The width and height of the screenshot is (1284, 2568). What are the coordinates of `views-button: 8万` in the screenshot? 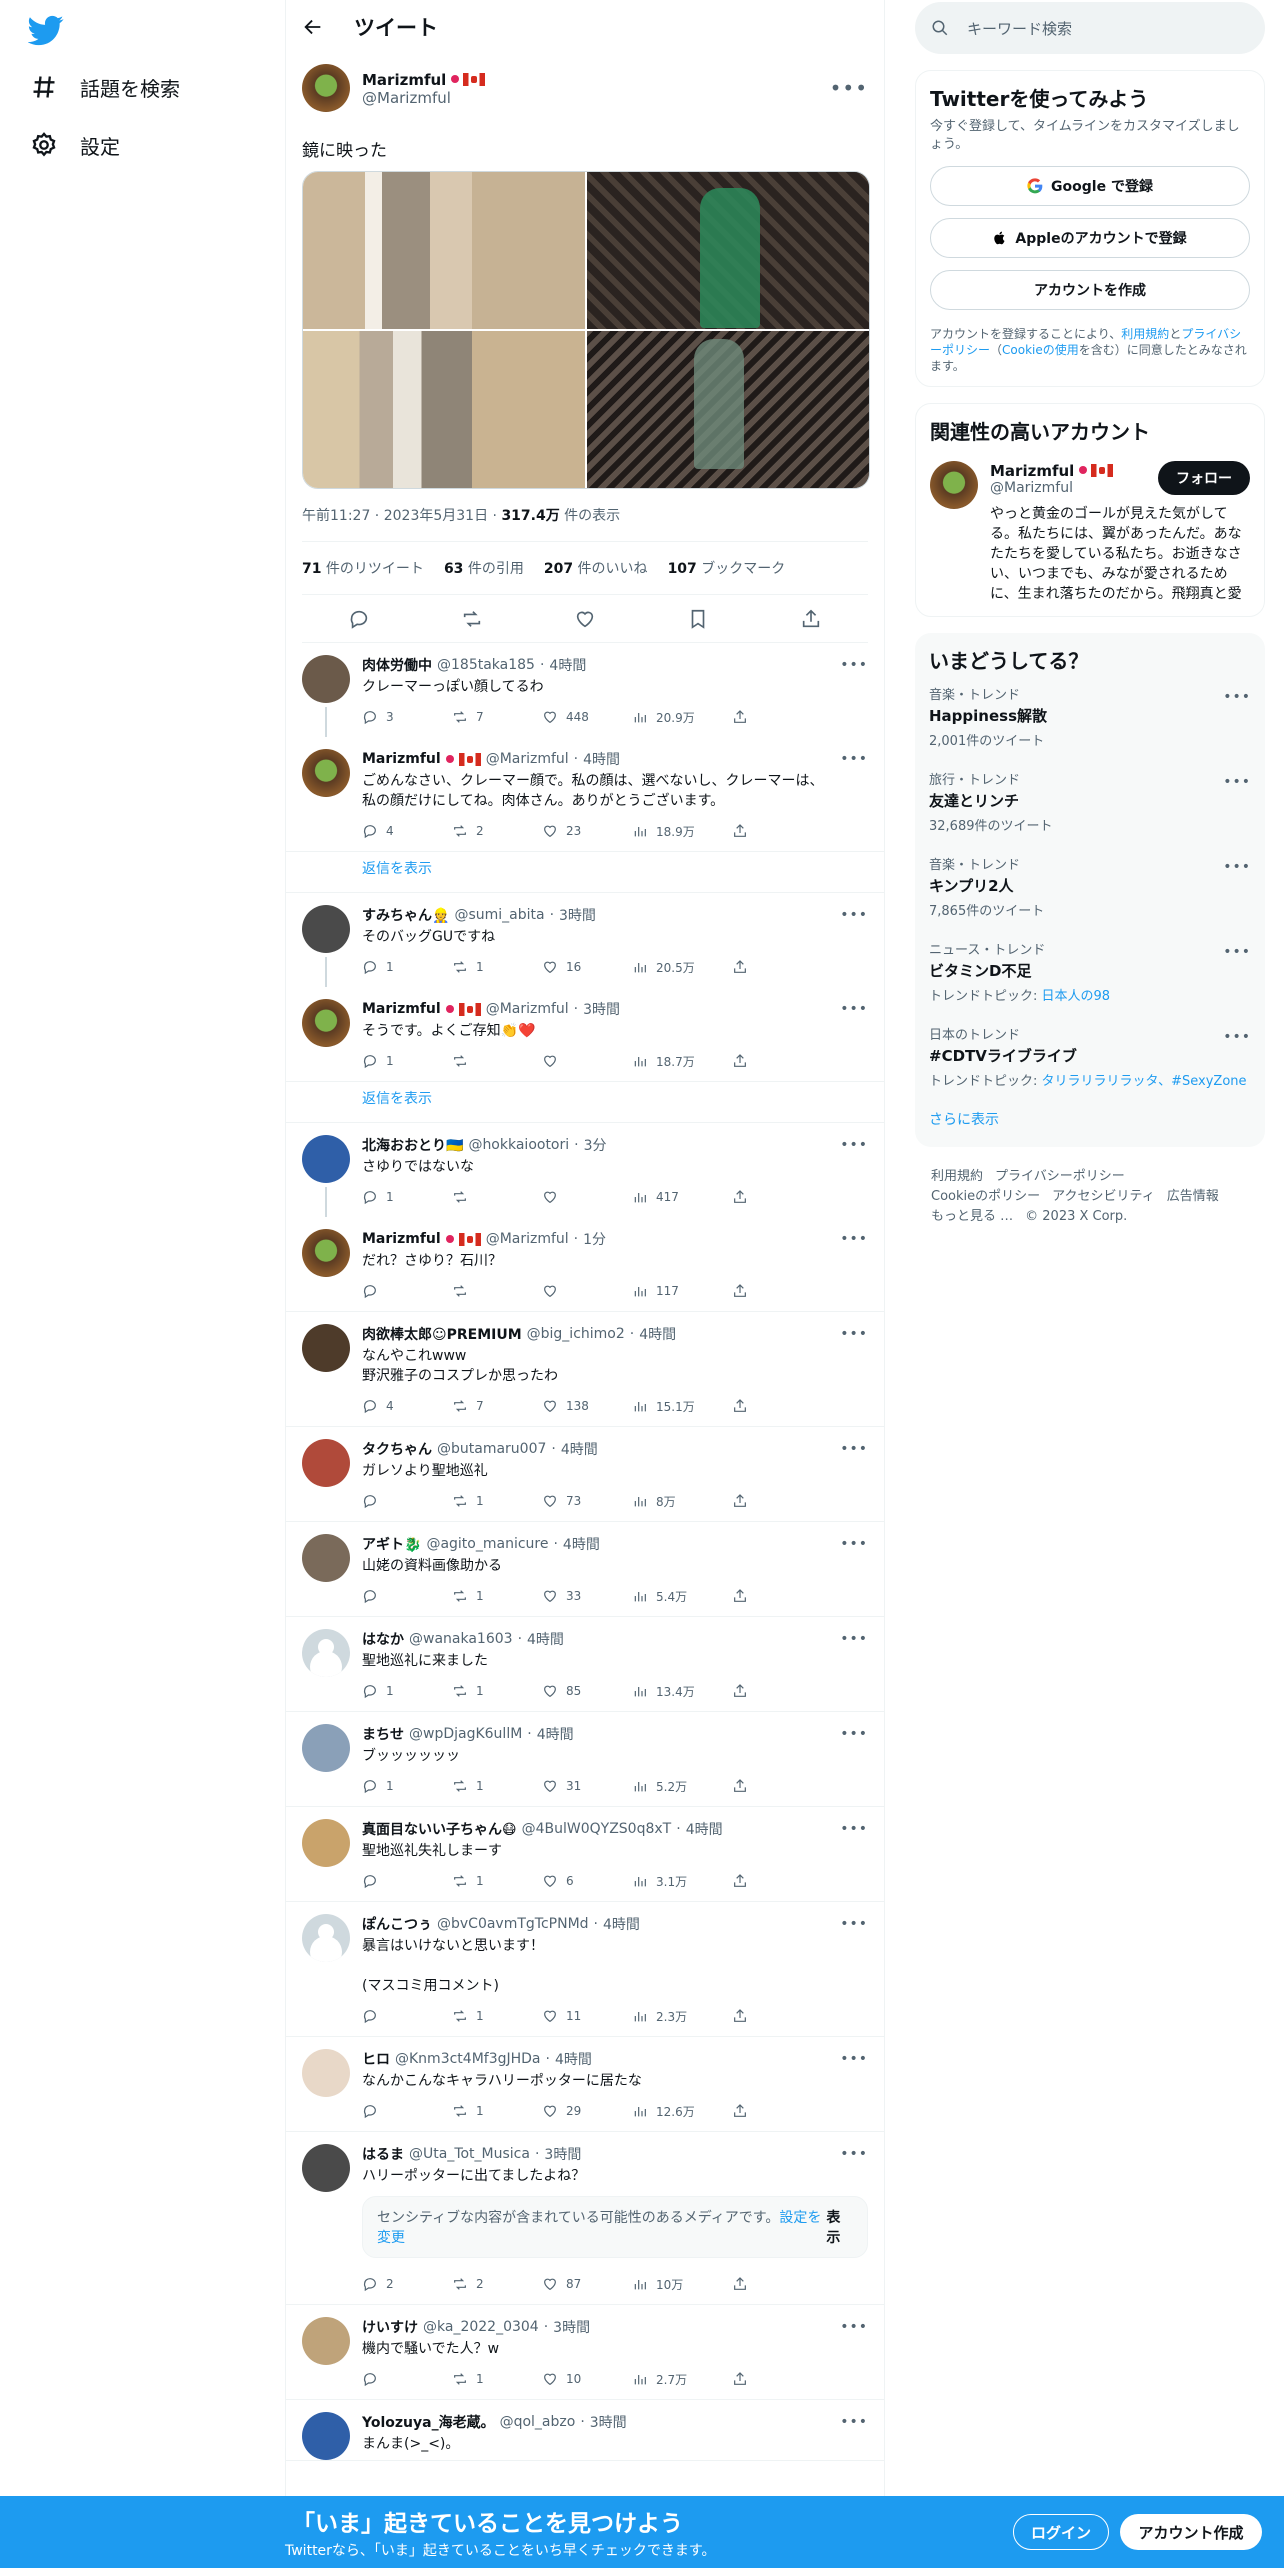 It's located at (677, 1501).